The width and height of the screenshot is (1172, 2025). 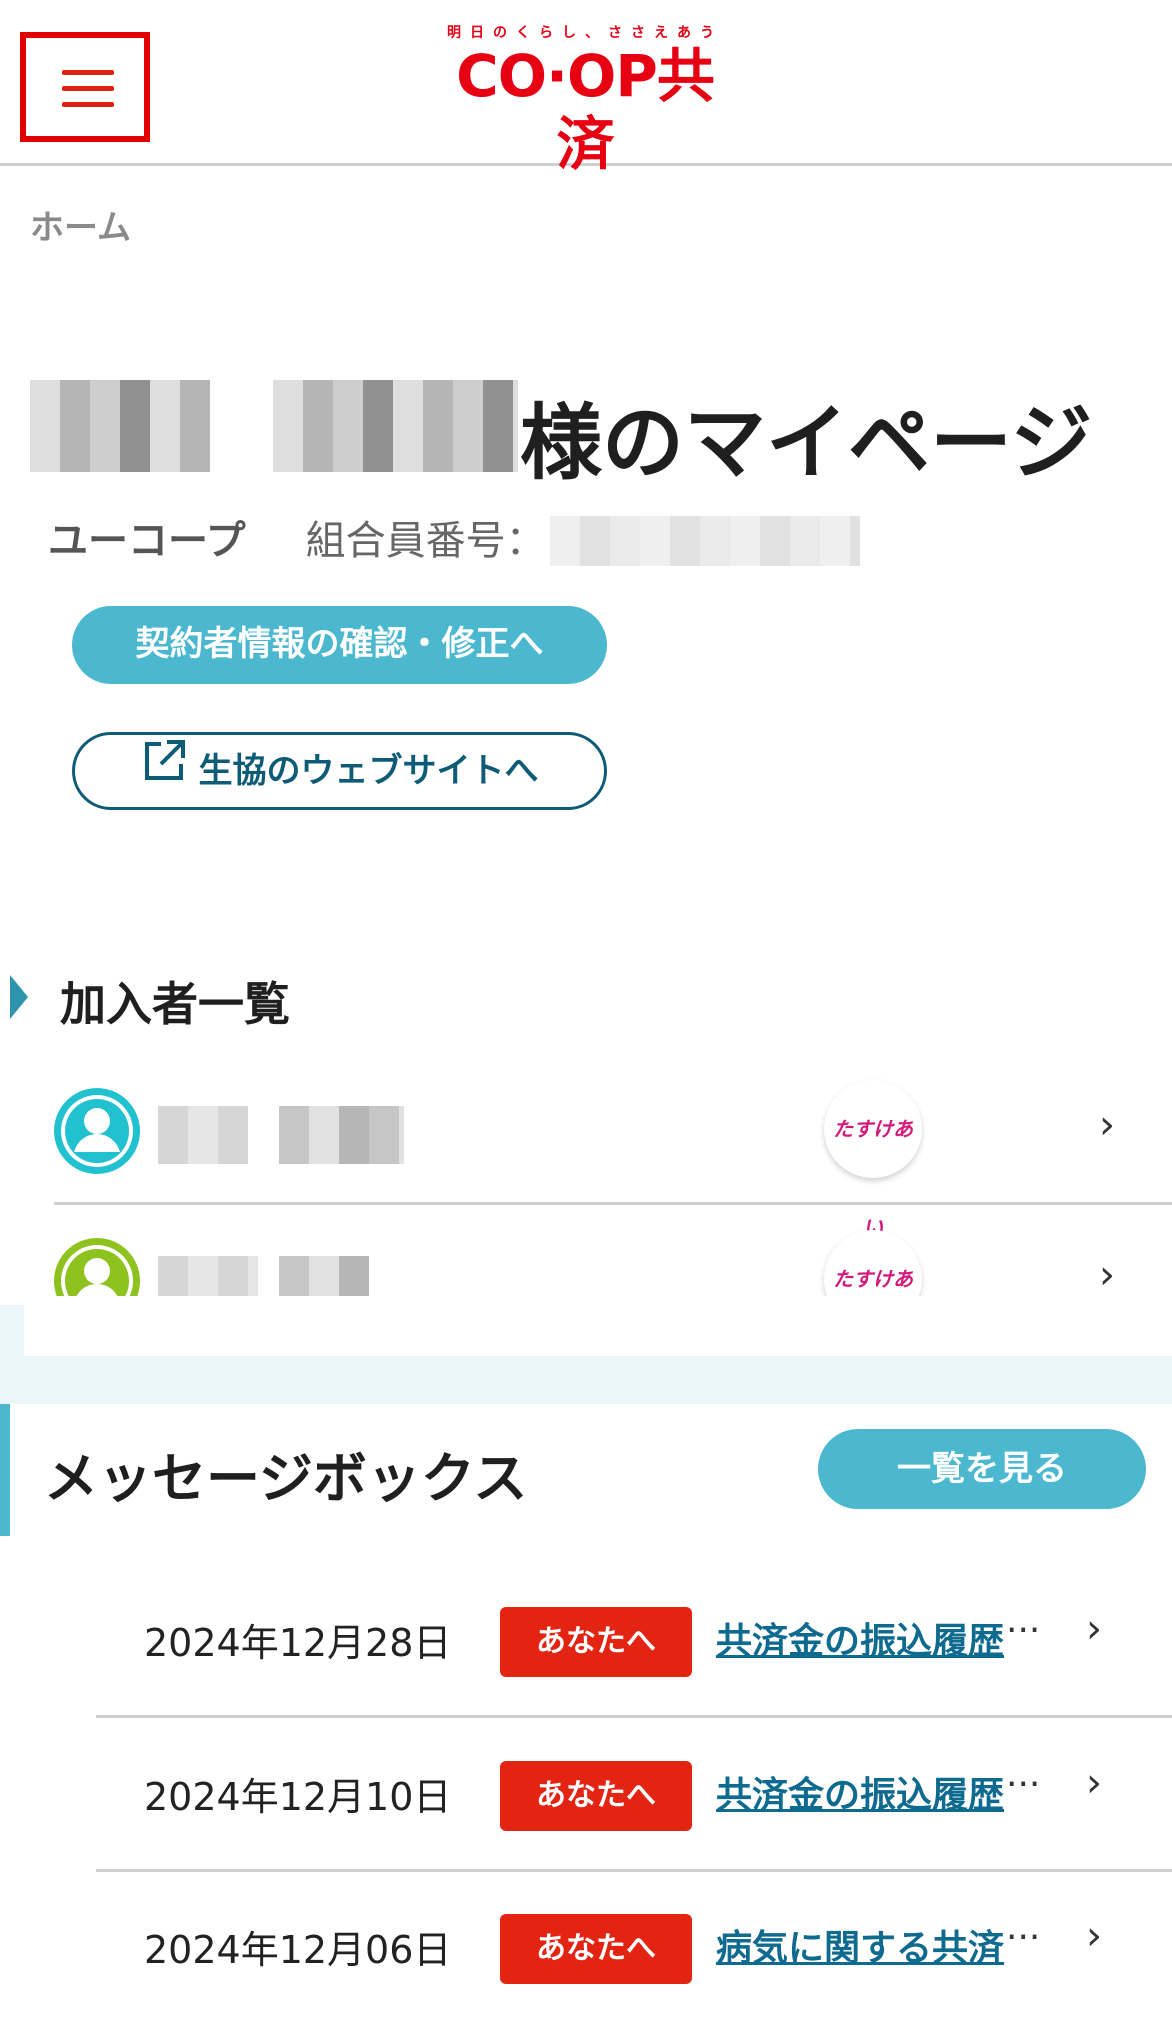 I want to click on message-date: 2024年12月10日, so click(x=298, y=1797).